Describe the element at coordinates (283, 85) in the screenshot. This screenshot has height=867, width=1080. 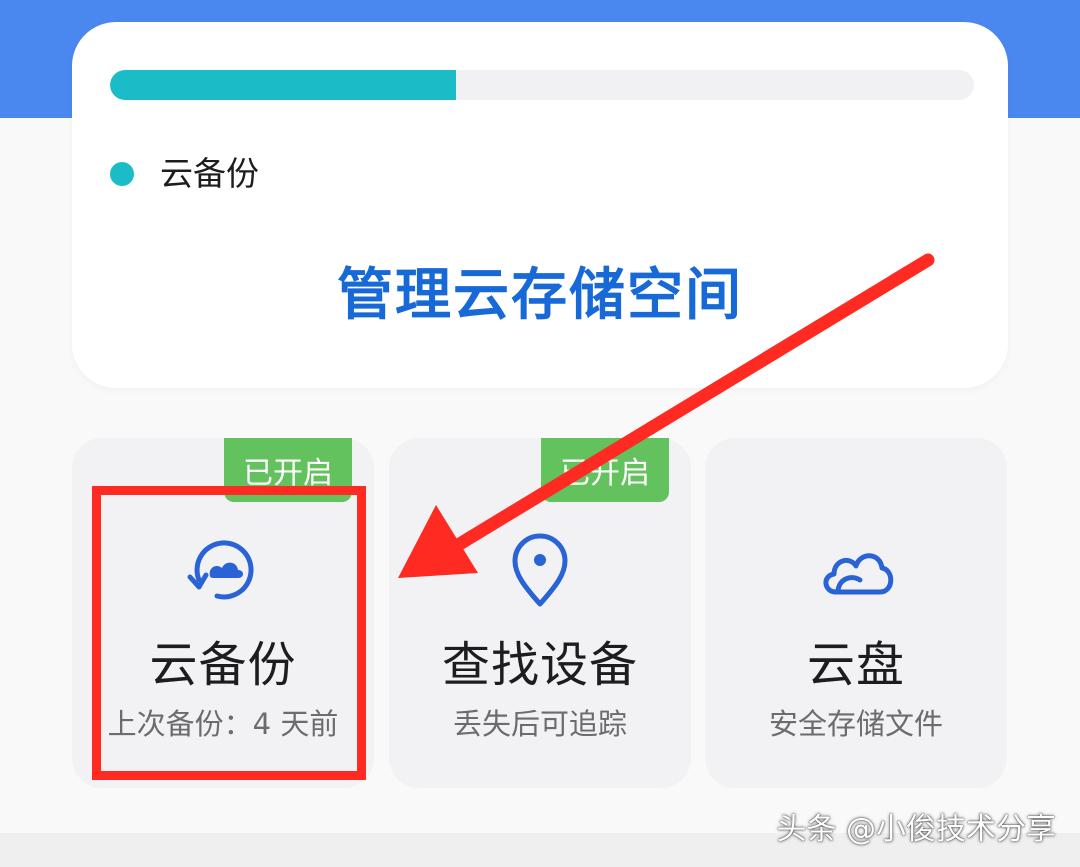
I see `storage-progress-fill` at that location.